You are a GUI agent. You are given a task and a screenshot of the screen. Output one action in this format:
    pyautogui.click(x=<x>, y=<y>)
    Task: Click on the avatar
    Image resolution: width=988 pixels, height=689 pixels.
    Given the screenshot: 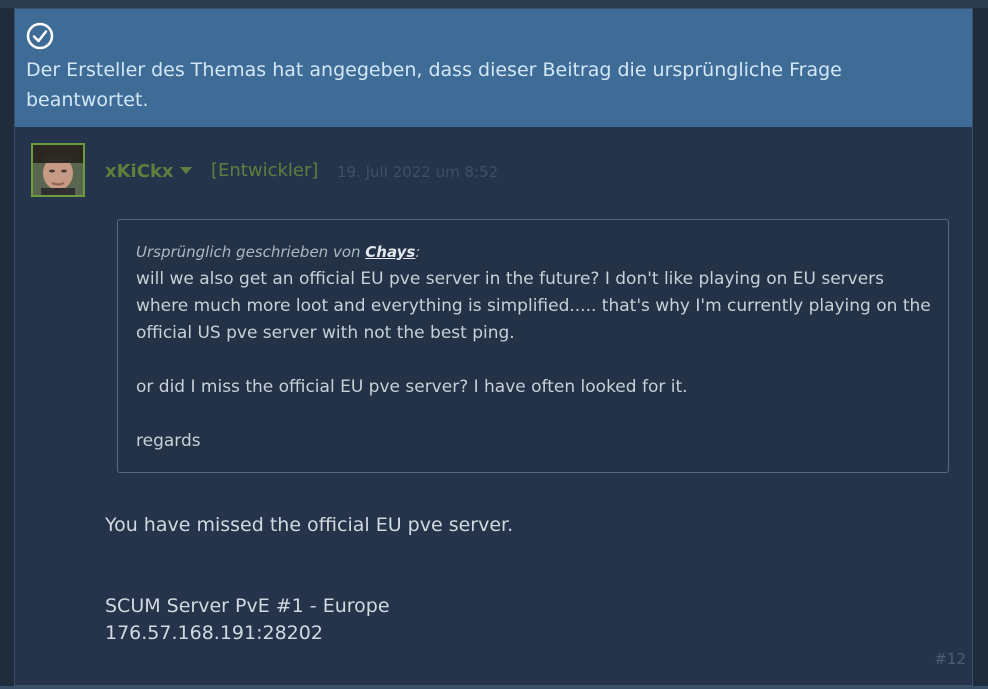 What is the action you would take?
    pyautogui.click(x=58, y=170)
    